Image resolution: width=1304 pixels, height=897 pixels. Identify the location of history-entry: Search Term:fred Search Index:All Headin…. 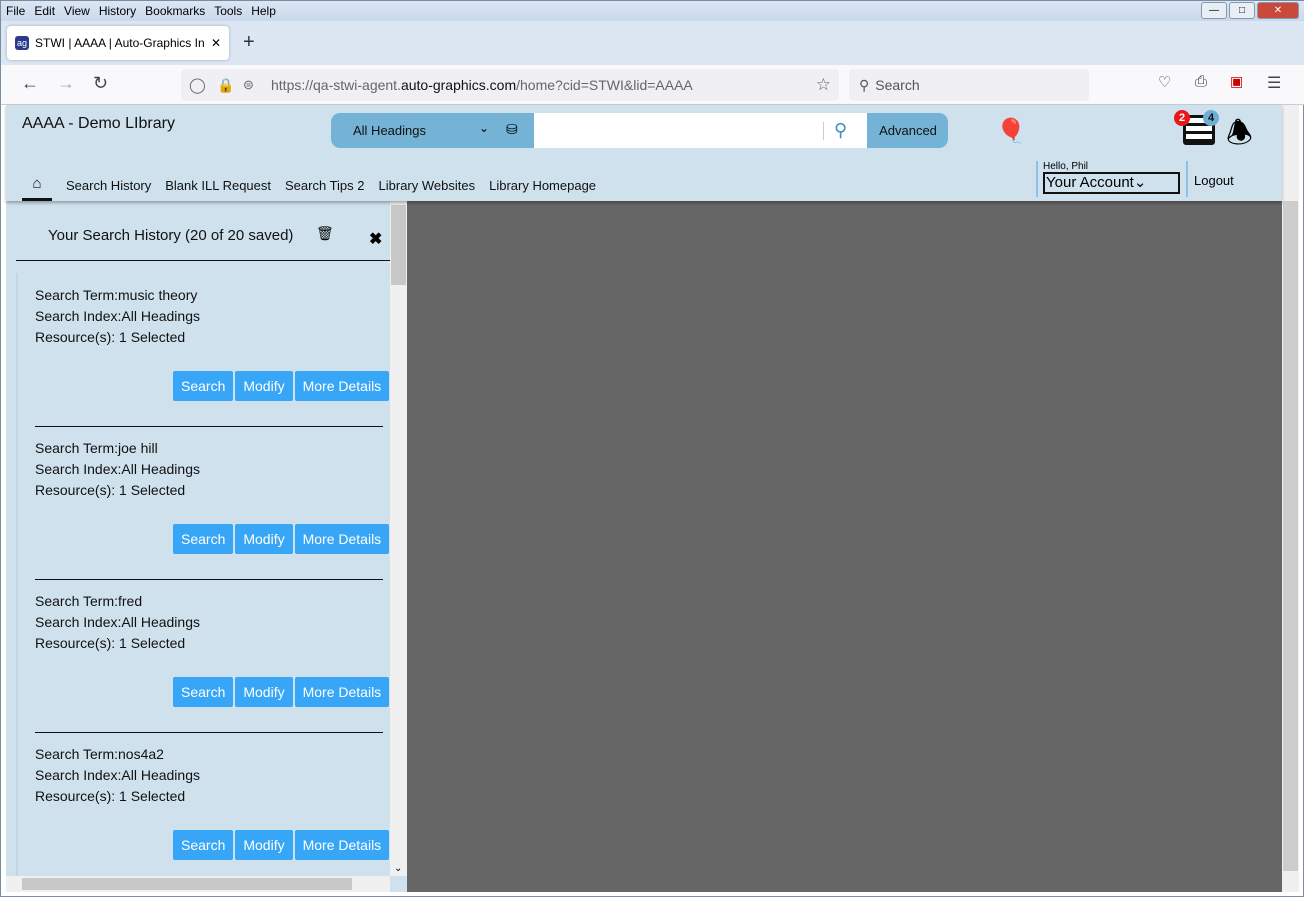
(203, 656).